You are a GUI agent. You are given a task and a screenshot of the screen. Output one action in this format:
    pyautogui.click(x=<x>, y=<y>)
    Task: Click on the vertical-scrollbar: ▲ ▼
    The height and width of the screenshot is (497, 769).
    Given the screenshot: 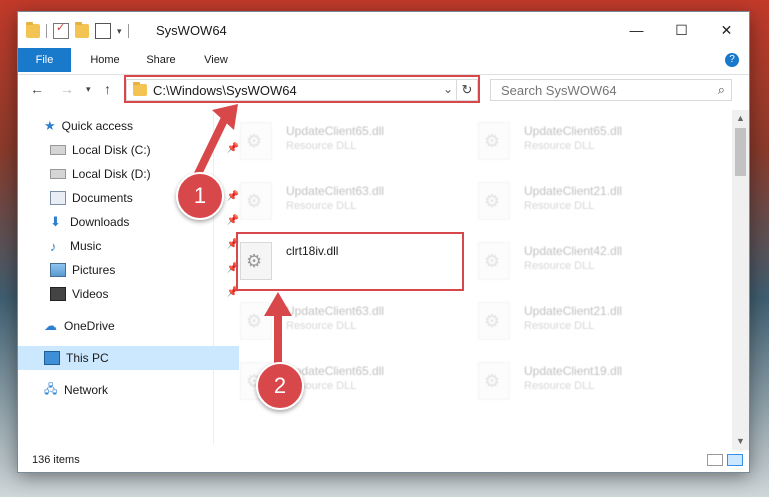 What is the action you would take?
    pyautogui.click(x=740, y=280)
    